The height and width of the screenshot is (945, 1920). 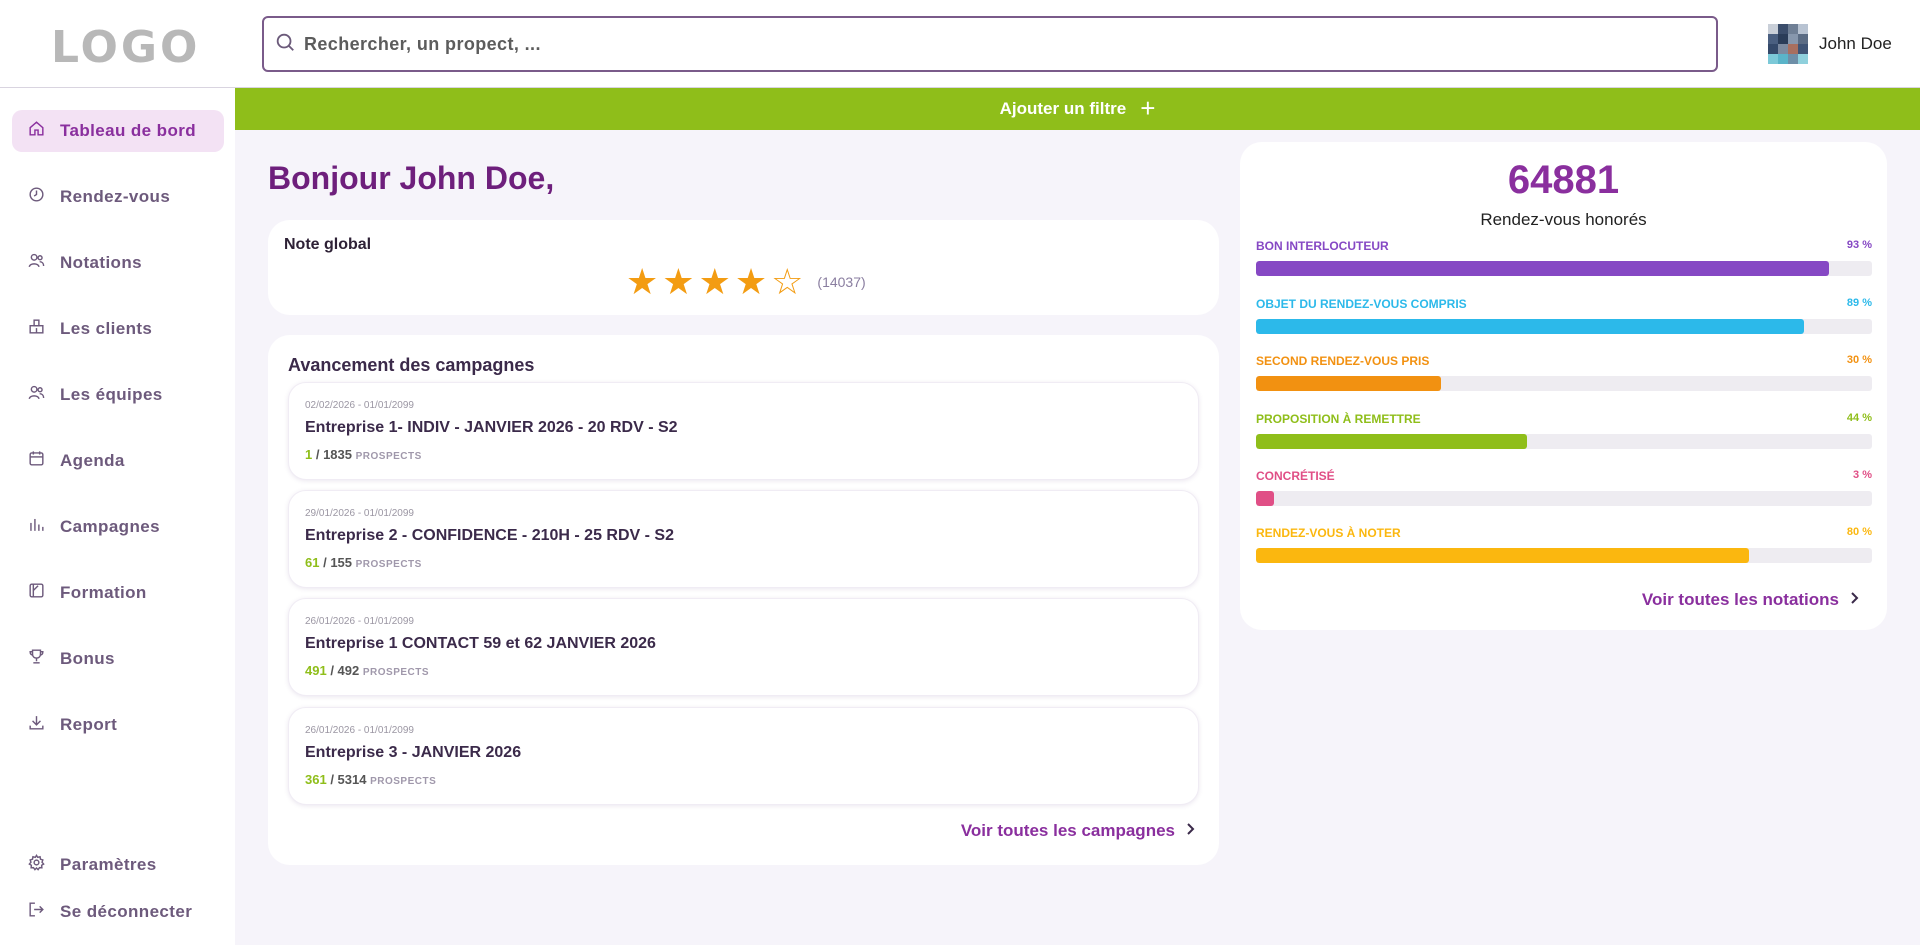 I want to click on home-icon, so click(x=43, y=131).